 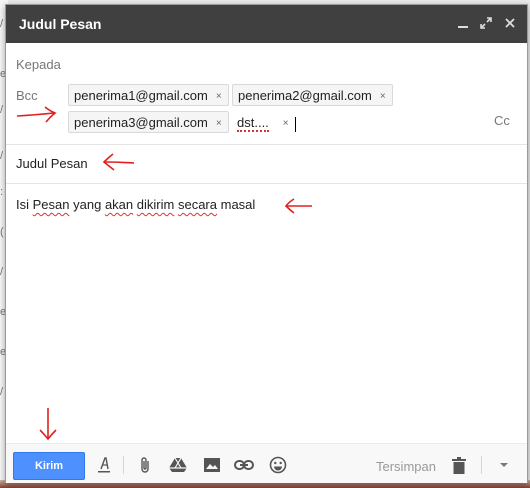 I want to click on compose-toolbar: Kirim Tersimpan, so click(x=266, y=463).